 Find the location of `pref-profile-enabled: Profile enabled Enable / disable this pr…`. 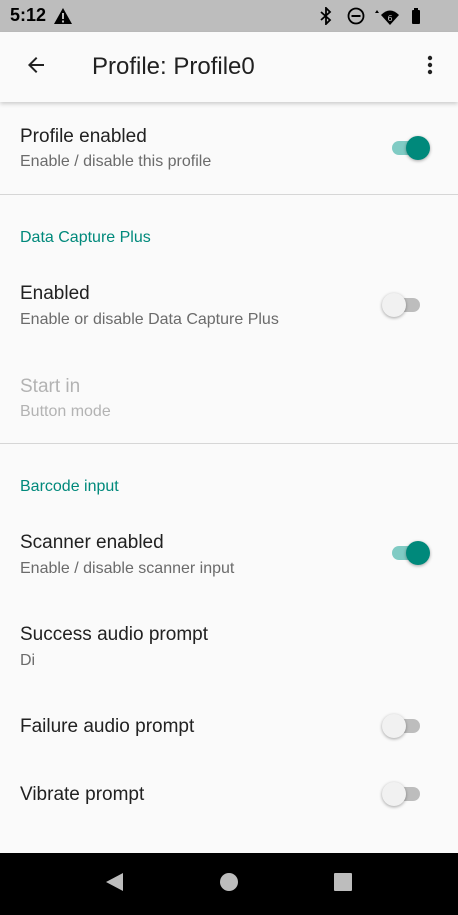

pref-profile-enabled: Profile enabled Enable / disable this pr… is located at coordinates (229, 148).